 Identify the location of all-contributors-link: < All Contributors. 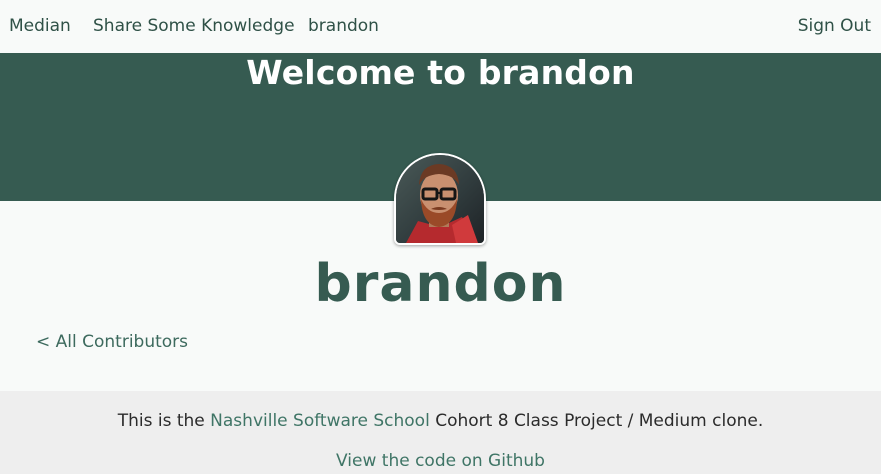
(112, 342).